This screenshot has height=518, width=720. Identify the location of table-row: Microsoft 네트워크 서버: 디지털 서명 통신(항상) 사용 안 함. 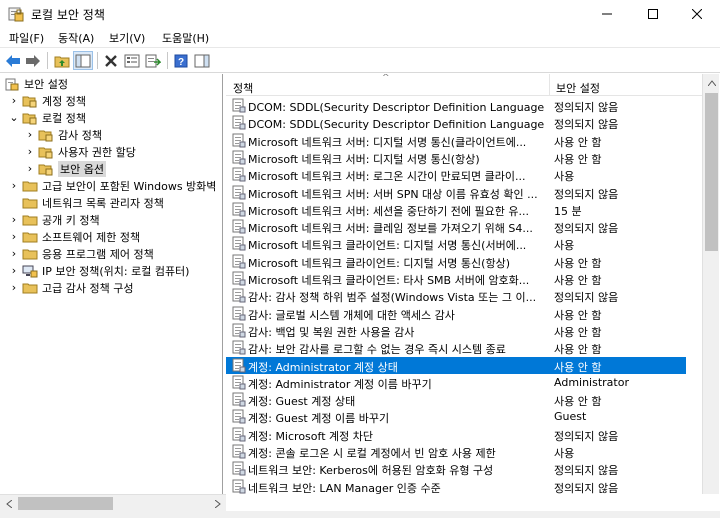
(464, 157).